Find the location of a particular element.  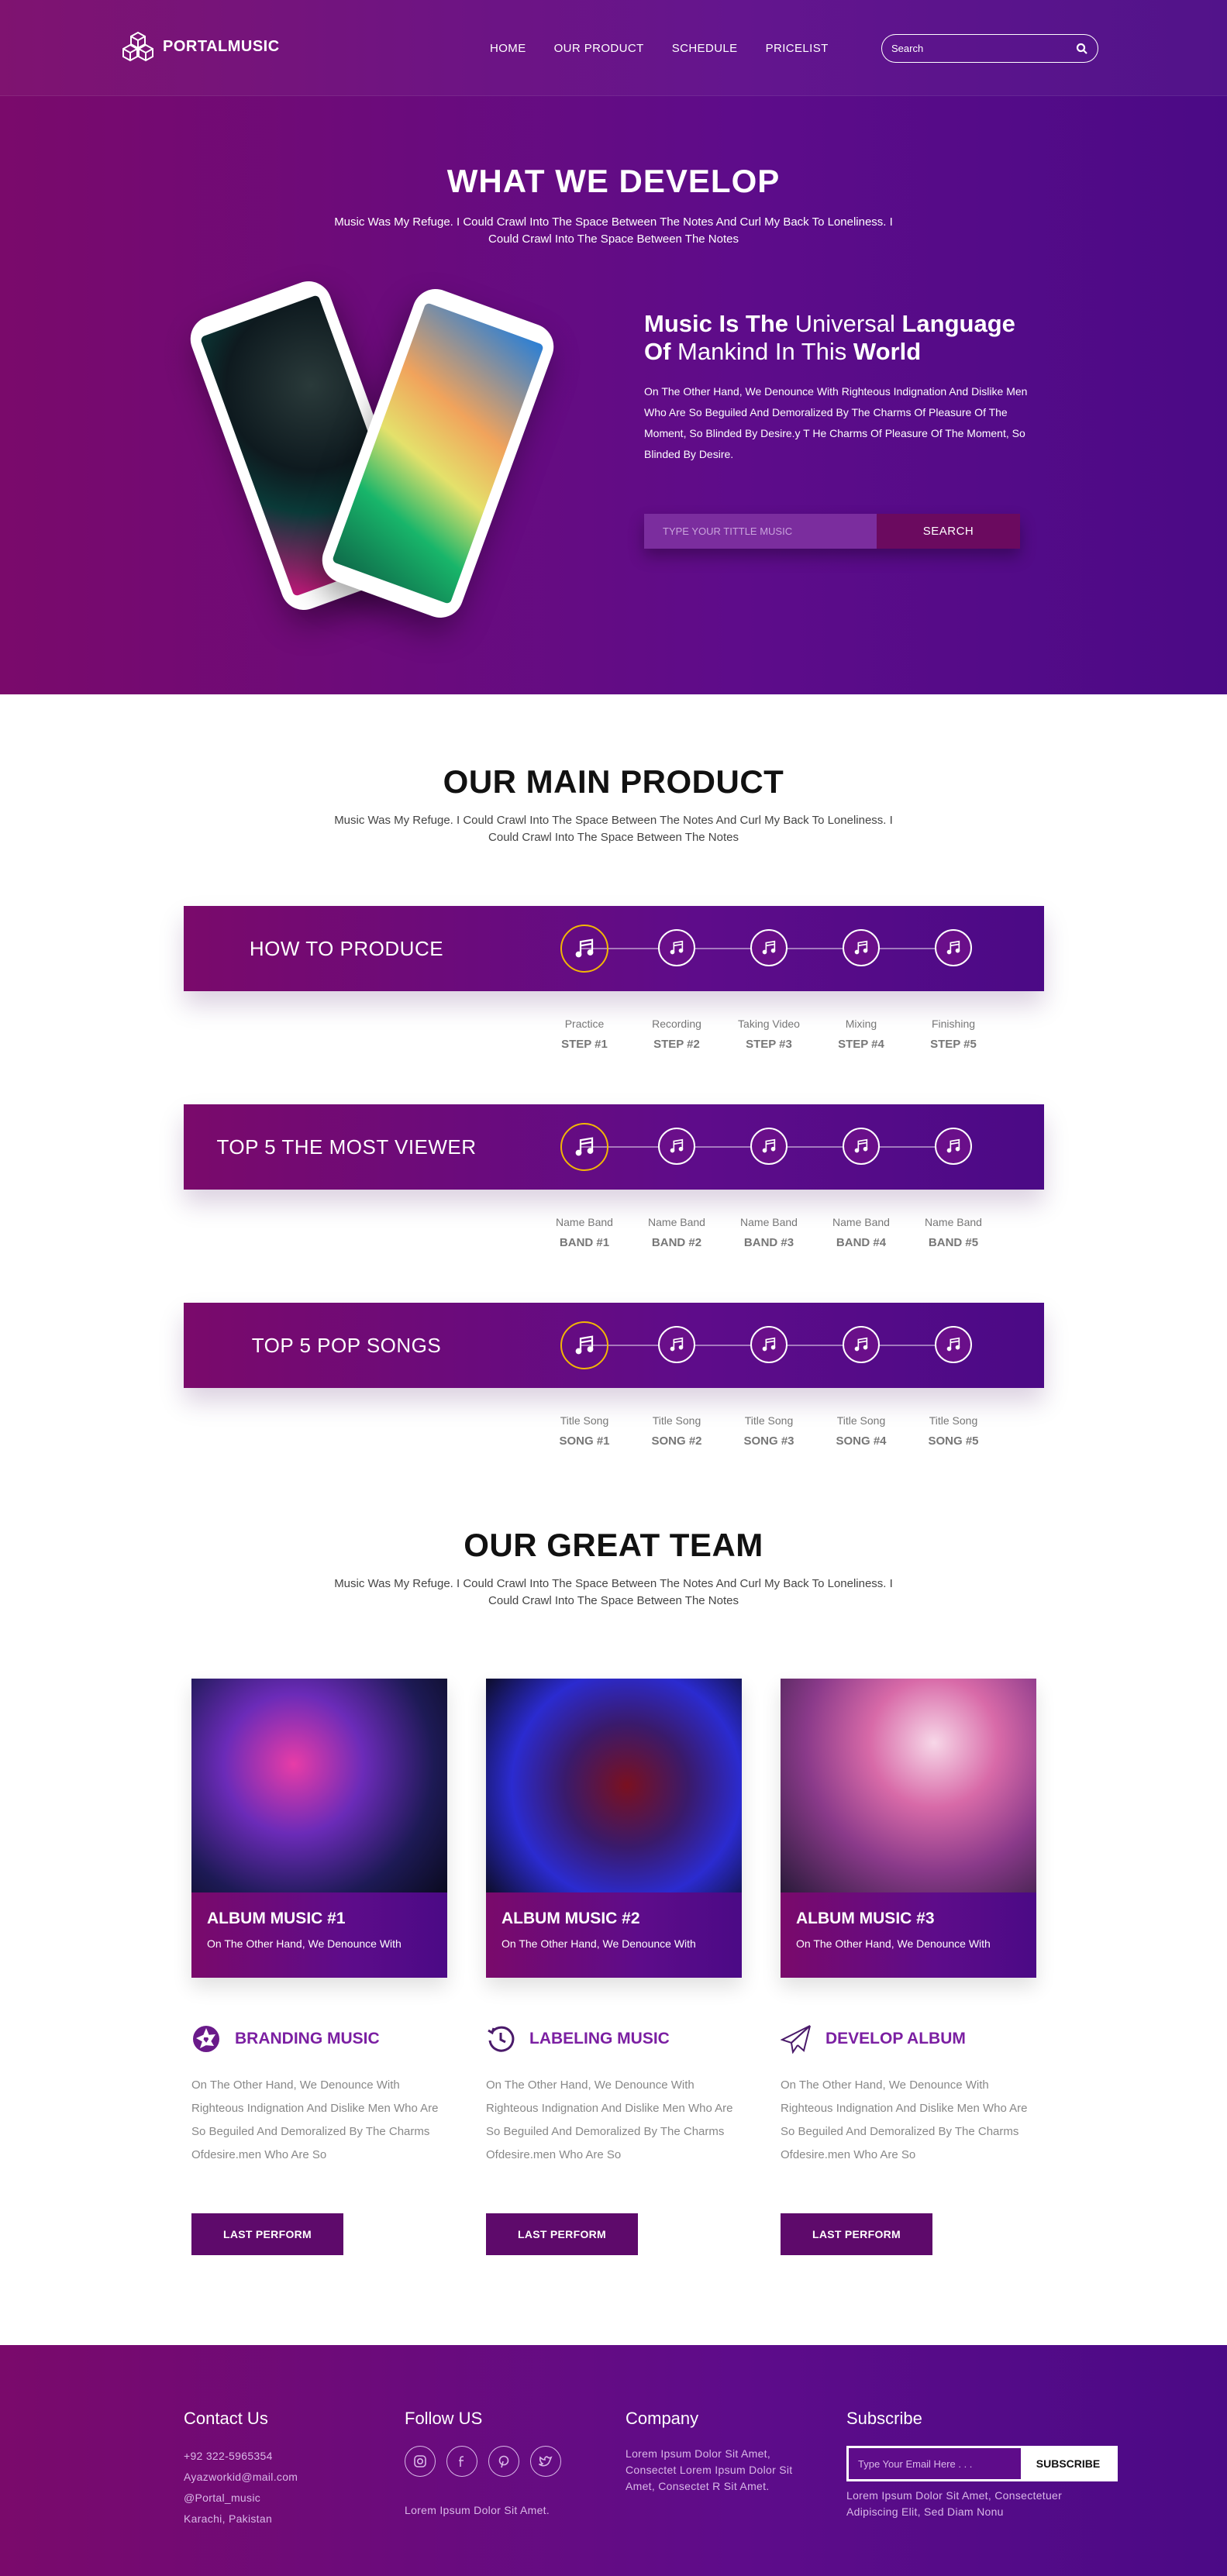

product-title: OUR MAIN PRODUCT is located at coordinates (613, 781).